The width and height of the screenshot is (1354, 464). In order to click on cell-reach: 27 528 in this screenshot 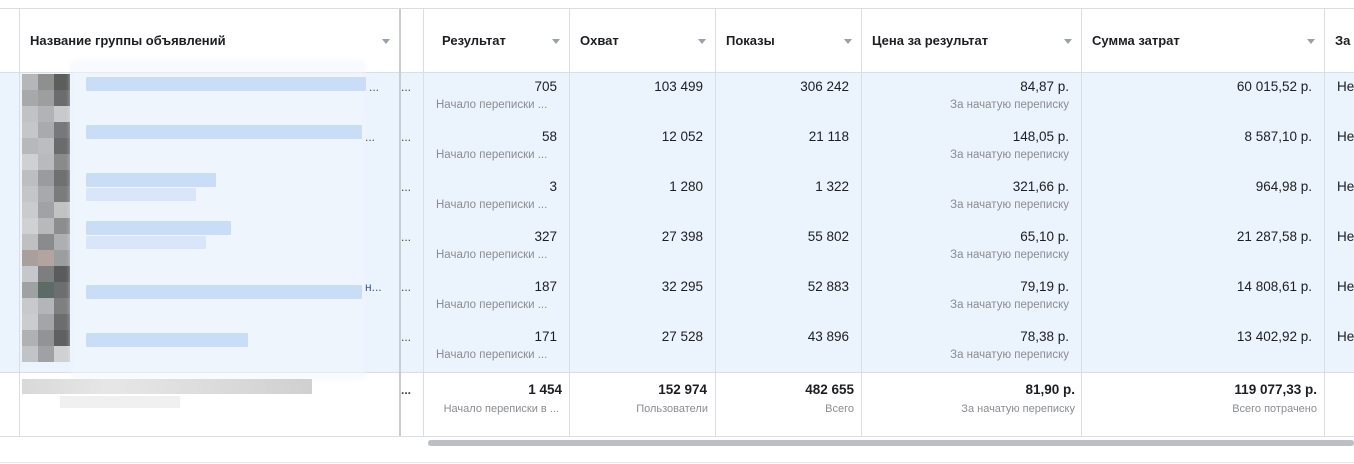, I will do `click(682, 336)`.